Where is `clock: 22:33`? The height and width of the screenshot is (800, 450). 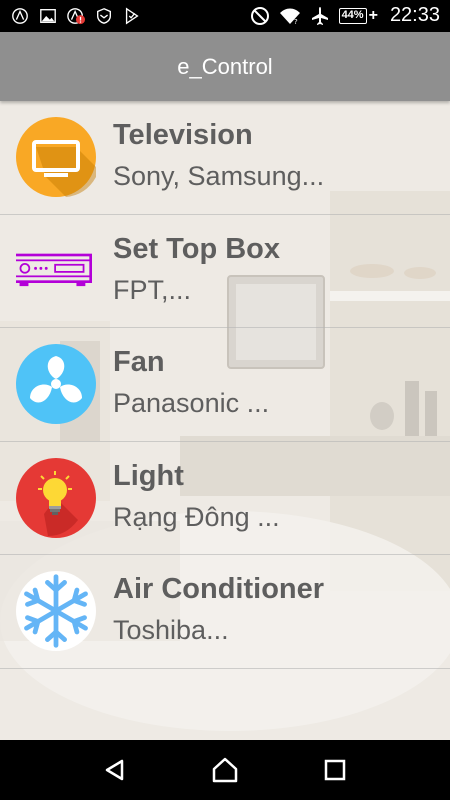
clock: 22:33 is located at coordinates (414, 15).